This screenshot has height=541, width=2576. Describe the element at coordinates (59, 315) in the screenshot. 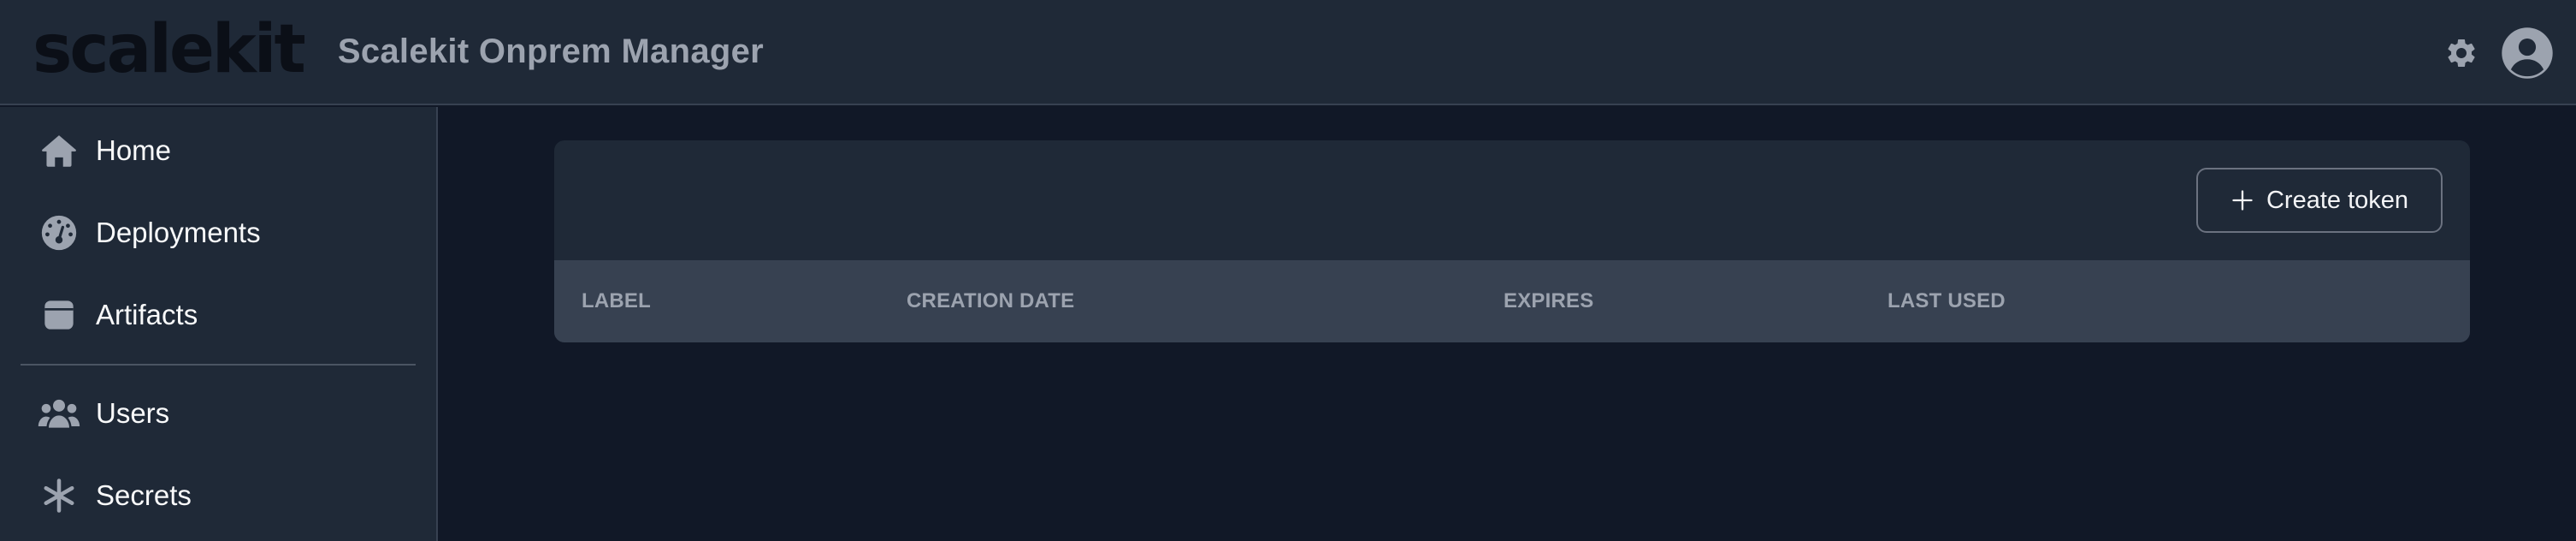

I see `archive-box-icon` at that location.